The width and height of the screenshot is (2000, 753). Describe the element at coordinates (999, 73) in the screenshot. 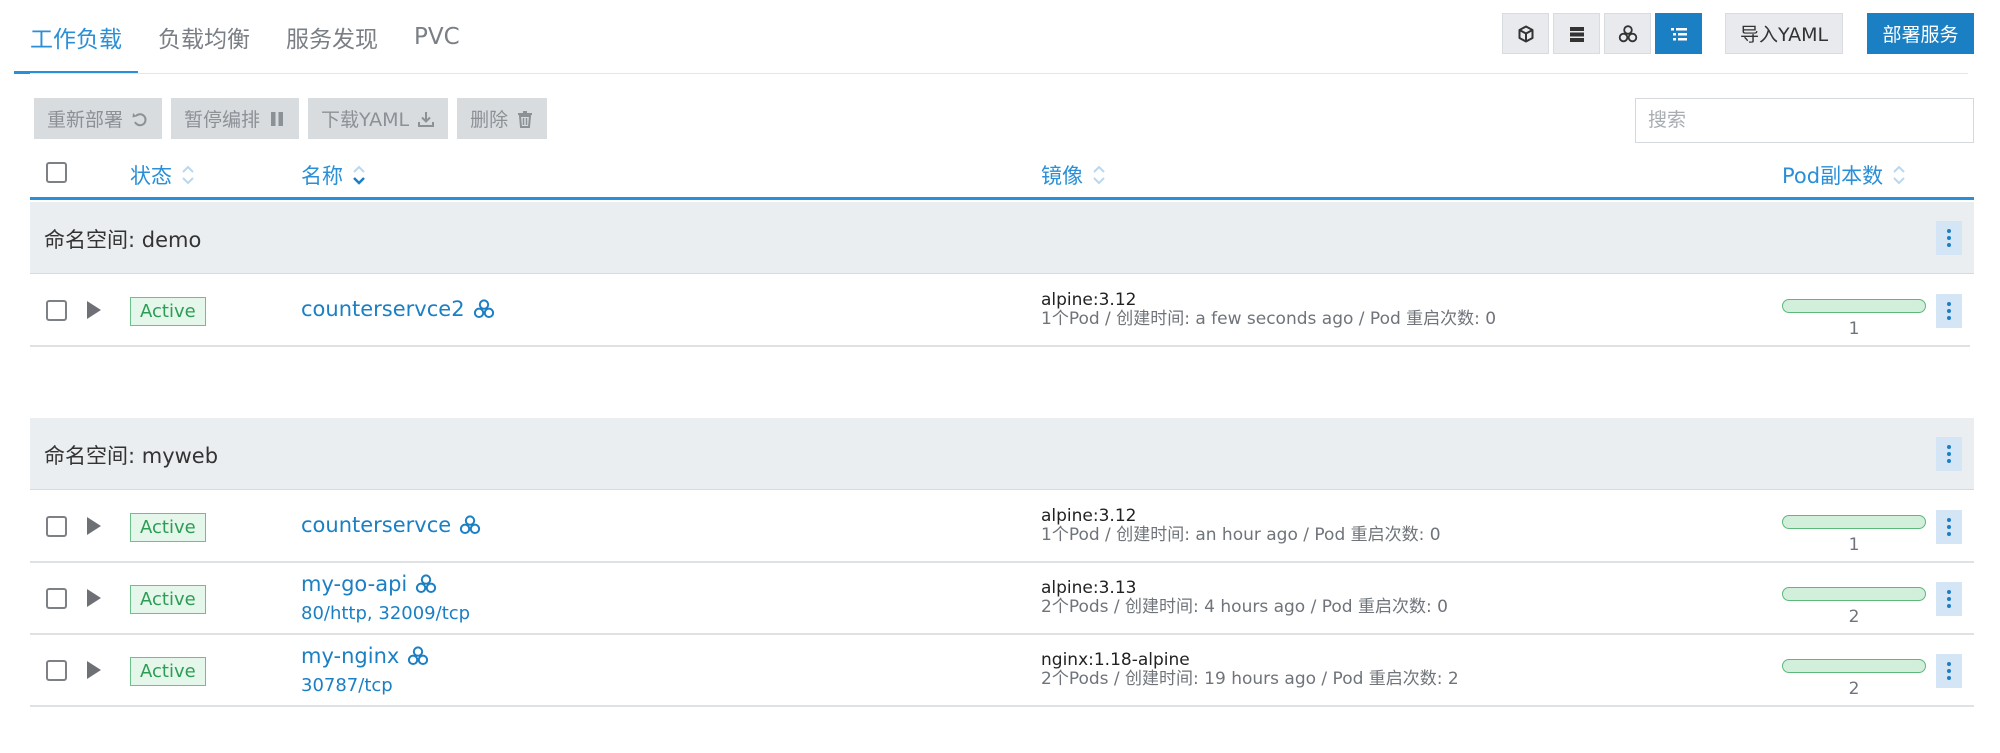

I see `tabs-divider` at that location.